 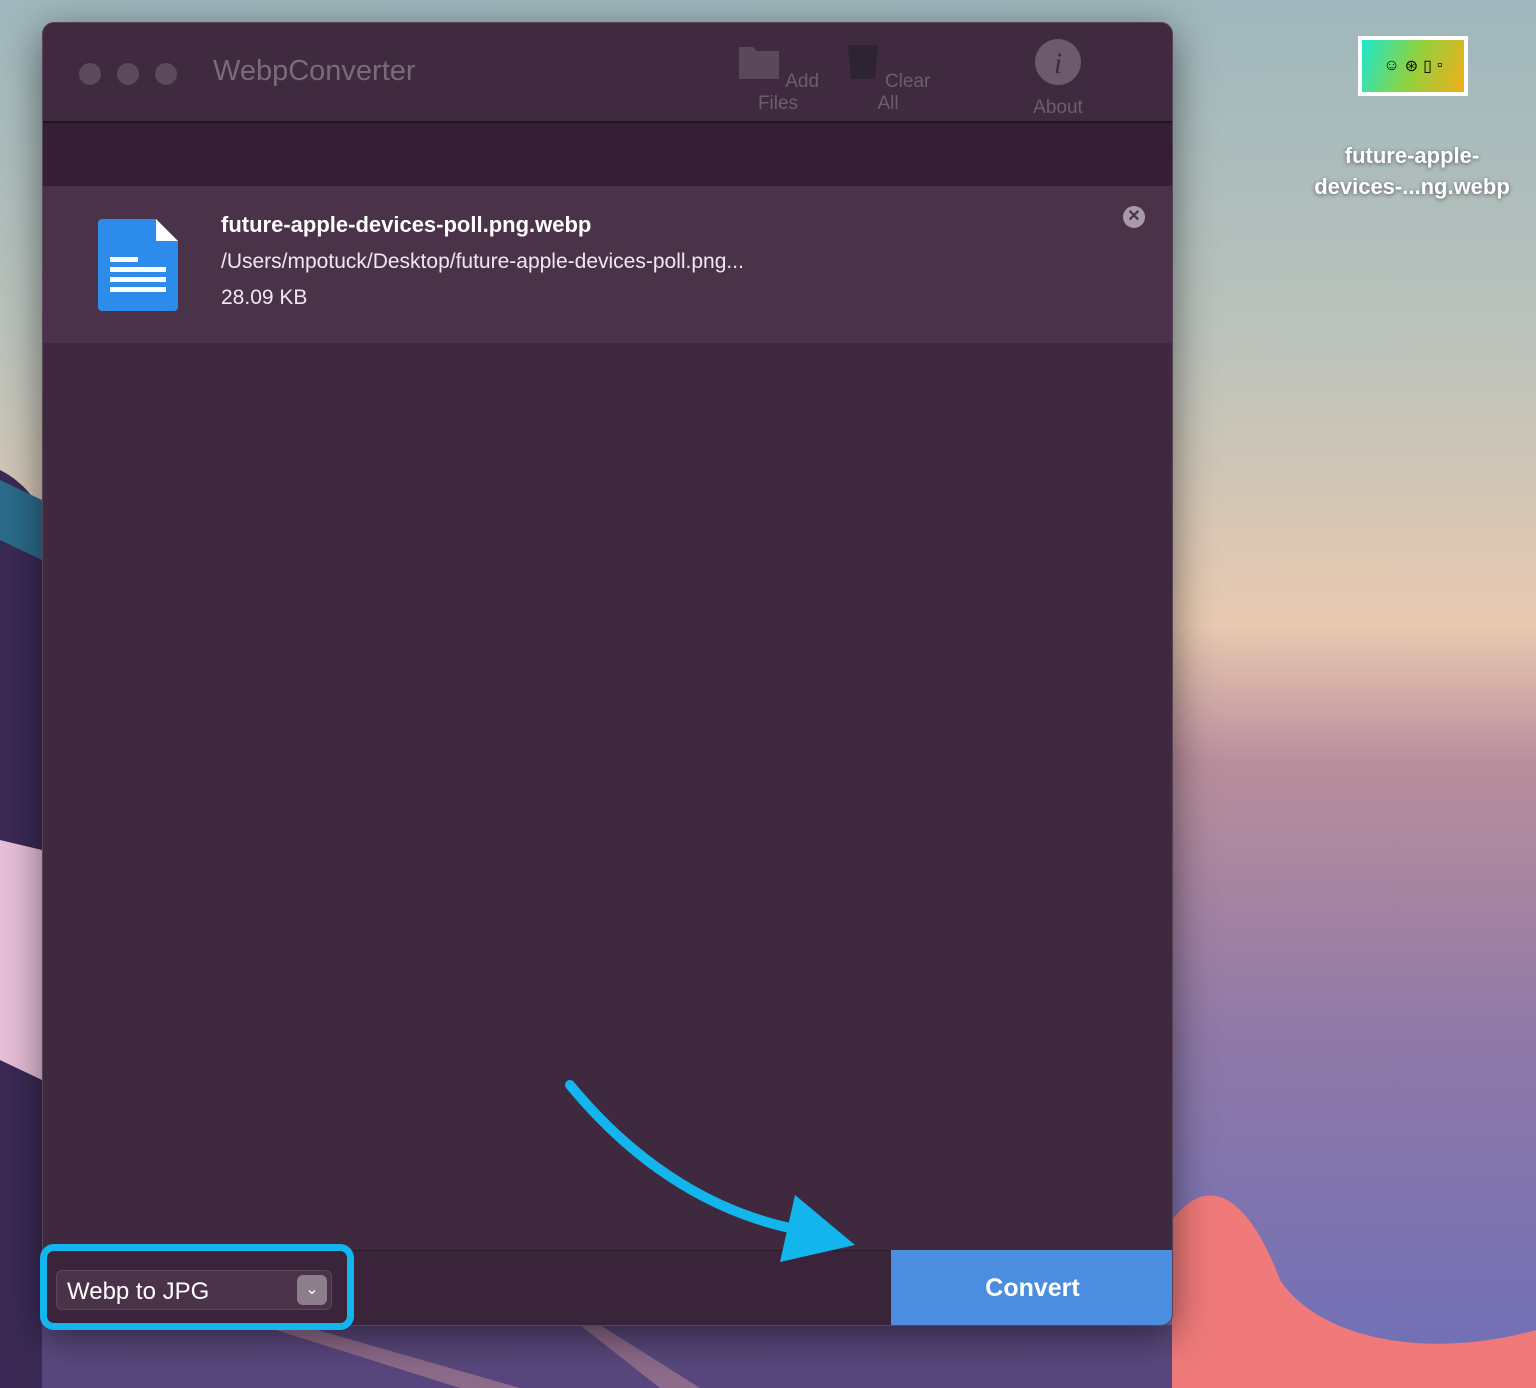 What do you see at coordinates (1427, 66) in the screenshot?
I see `phone-icon: ▯` at bounding box center [1427, 66].